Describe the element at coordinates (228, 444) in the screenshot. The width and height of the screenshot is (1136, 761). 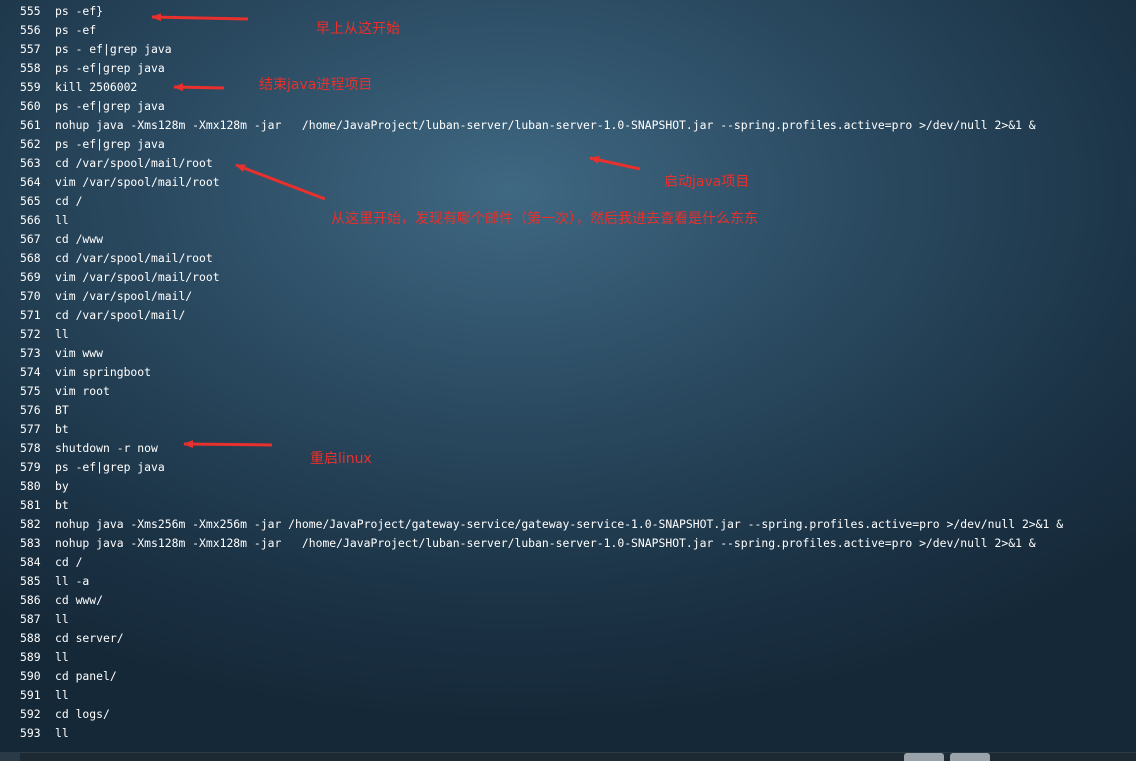
I see `arrow-reboot` at that location.